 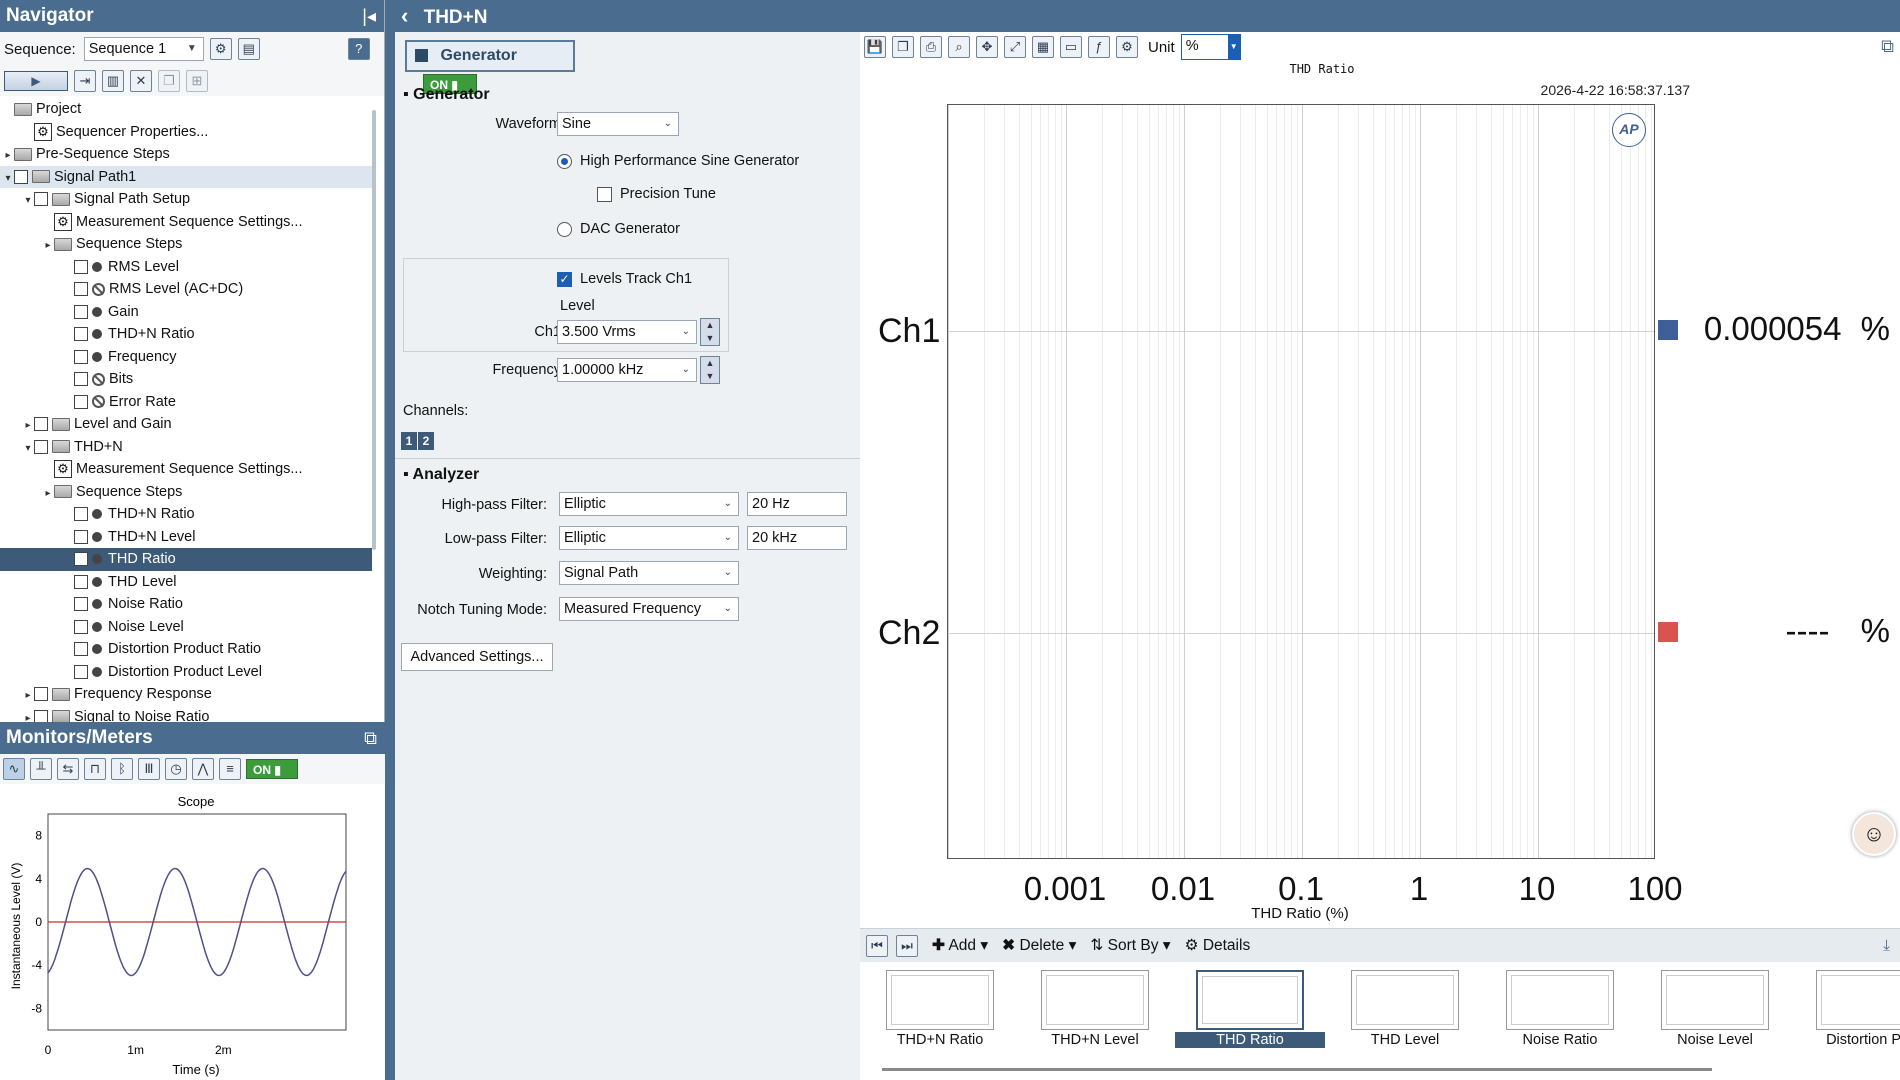 I want to click on help-icon: ?, so click(x=358, y=49).